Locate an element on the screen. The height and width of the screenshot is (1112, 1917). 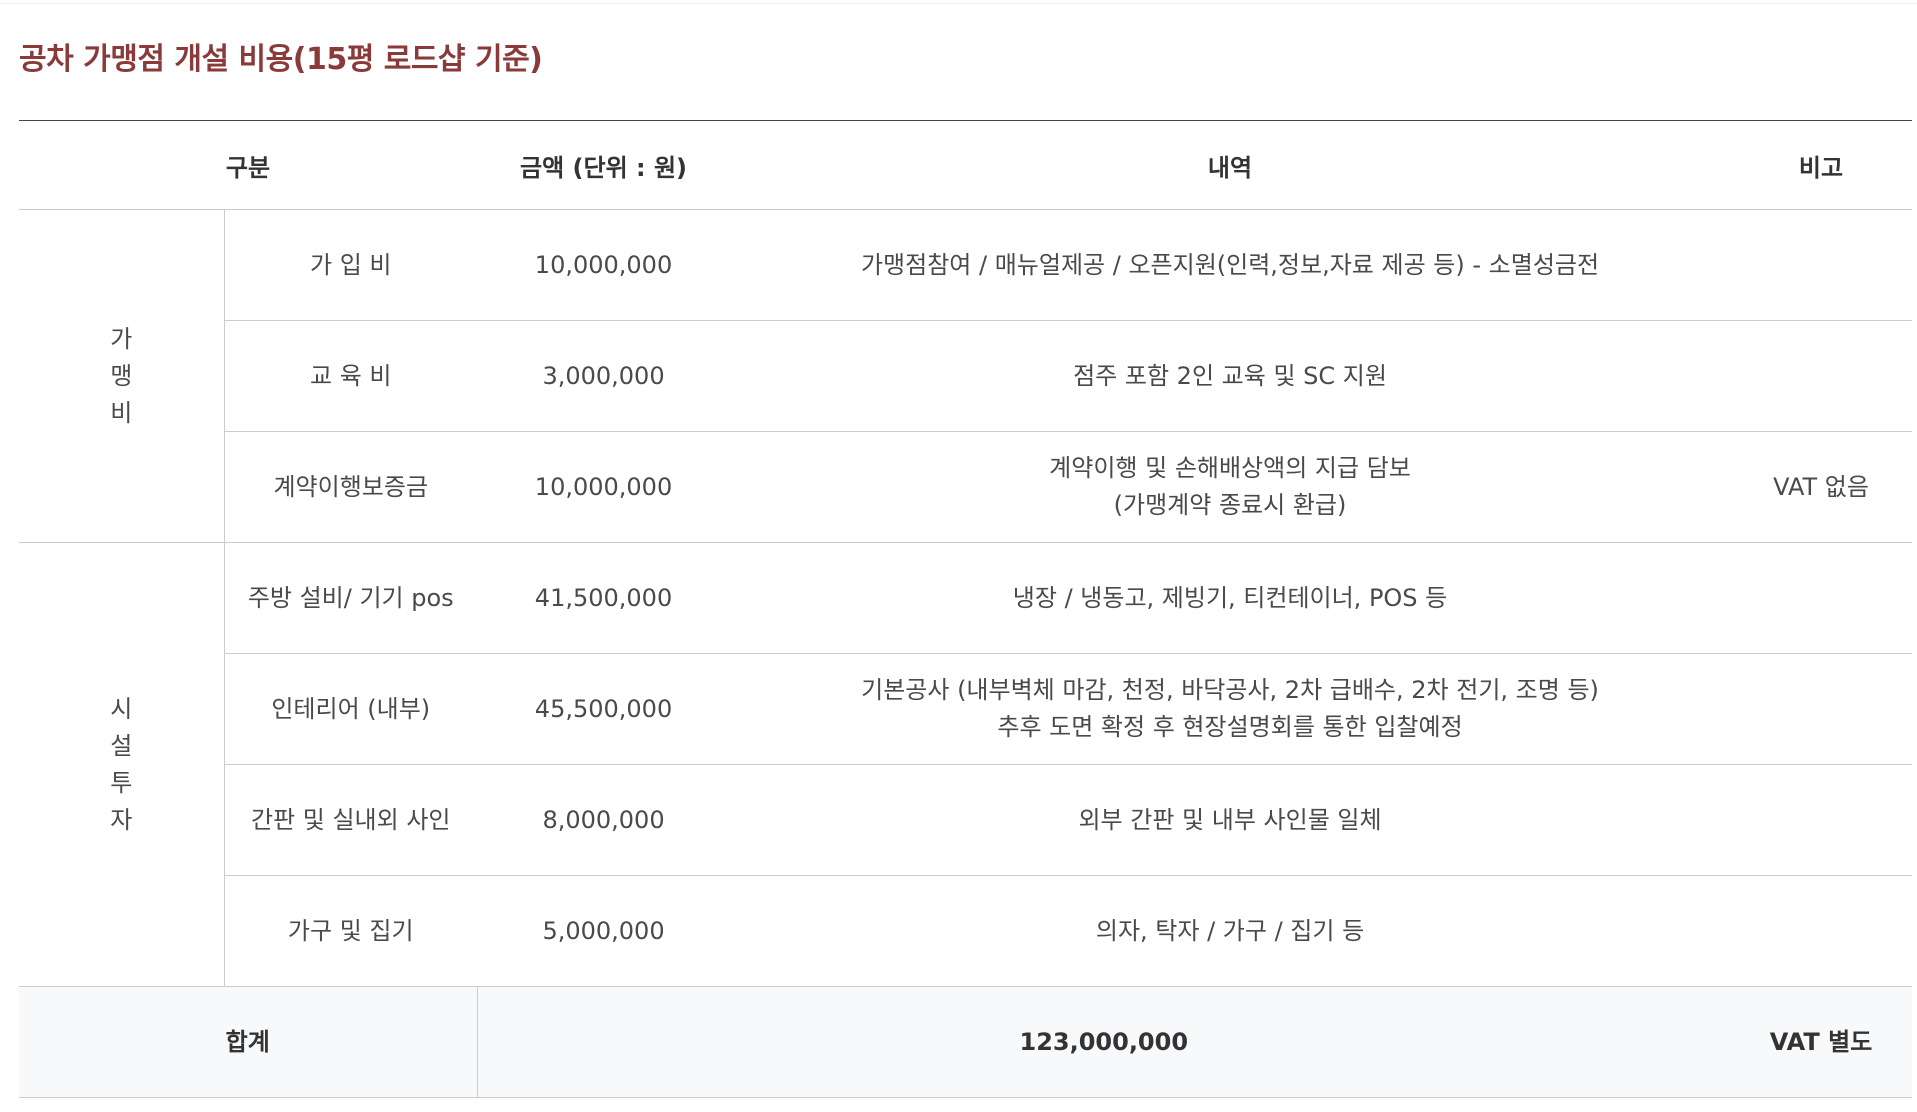
details-line: 추후 도면 확정 후 현장설명회를 통한 입찰예정 is located at coordinates (1230, 727).